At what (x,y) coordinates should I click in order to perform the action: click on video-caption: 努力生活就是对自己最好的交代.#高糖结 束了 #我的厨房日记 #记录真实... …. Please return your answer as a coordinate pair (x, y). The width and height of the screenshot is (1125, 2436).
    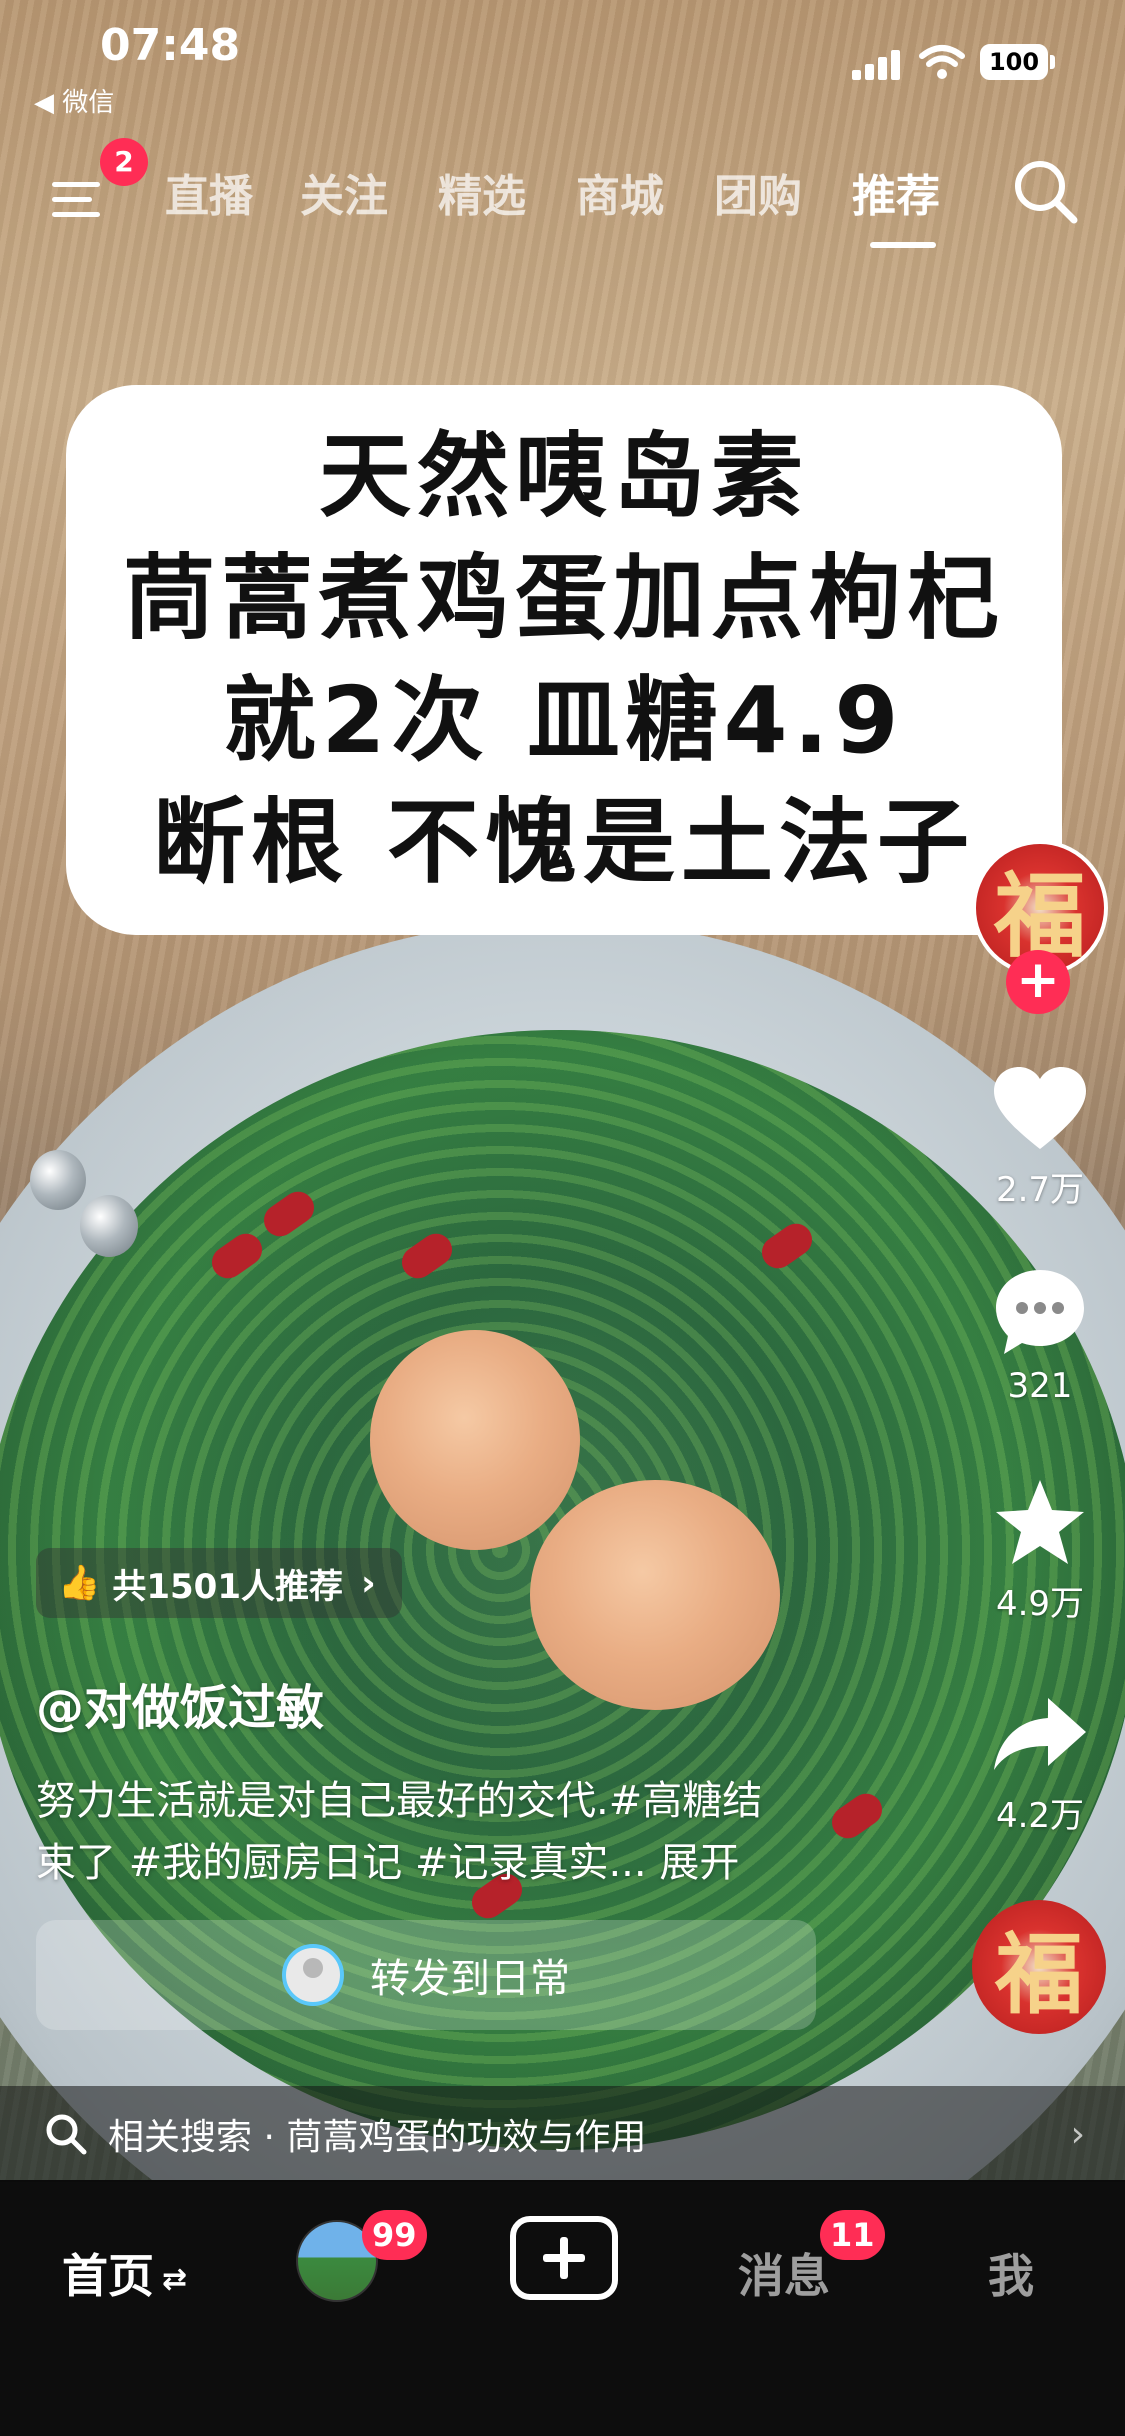
    Looking at the image, I should click on (446, 1832).